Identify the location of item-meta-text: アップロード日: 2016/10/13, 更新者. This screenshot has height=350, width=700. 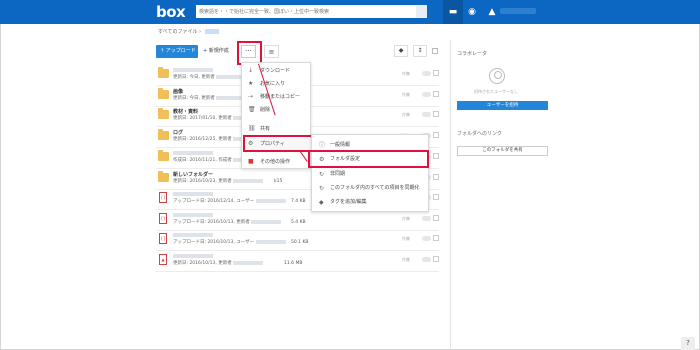
(211, 222).